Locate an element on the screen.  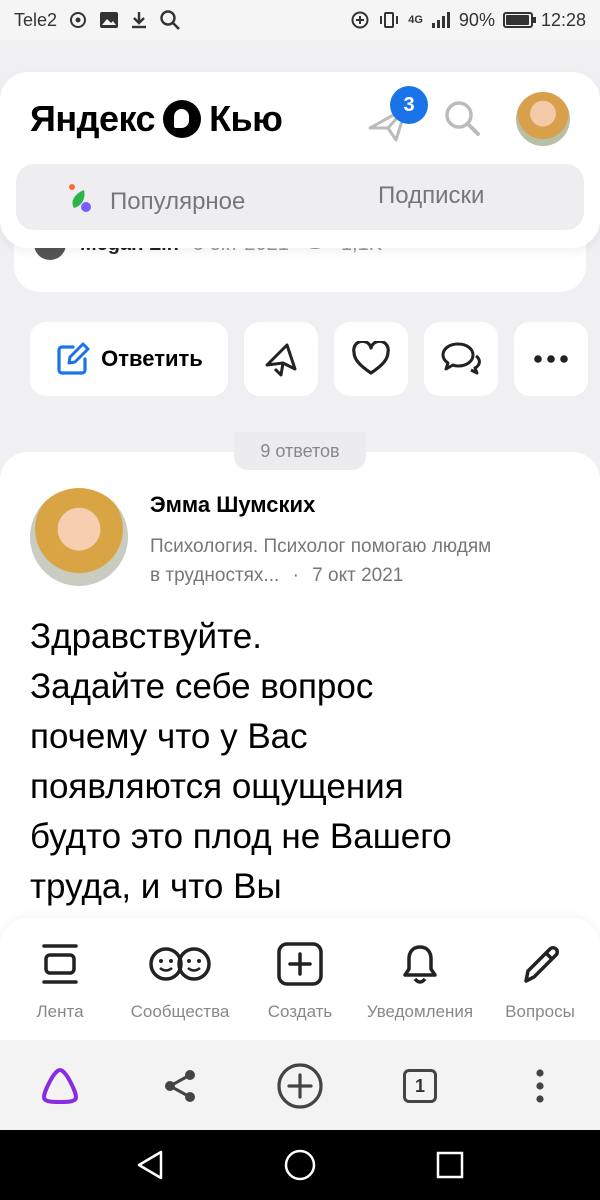
nav-create: Создать is located at coordinates (300, 981).